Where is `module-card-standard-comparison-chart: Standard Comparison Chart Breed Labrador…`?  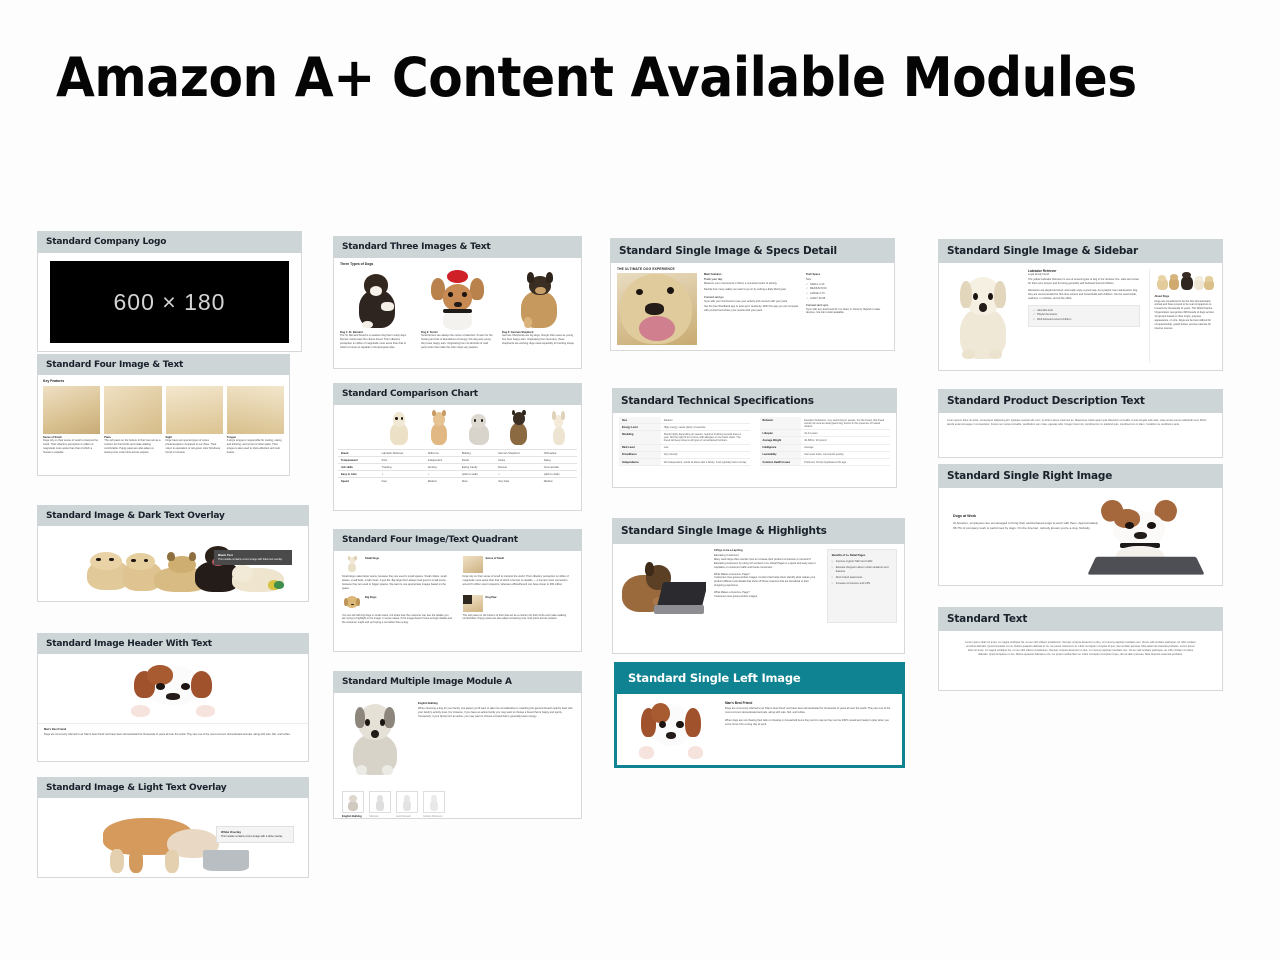
module-card-standard-comparison-chart: Standard Comparison Chart Breed Labrador… is located at coordinates (457, 447).